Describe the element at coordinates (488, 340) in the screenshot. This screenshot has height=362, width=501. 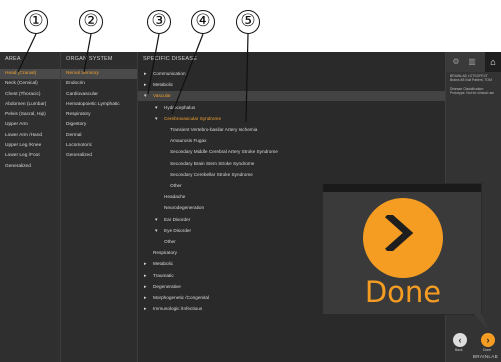
I see `done-button: ›` at that location.